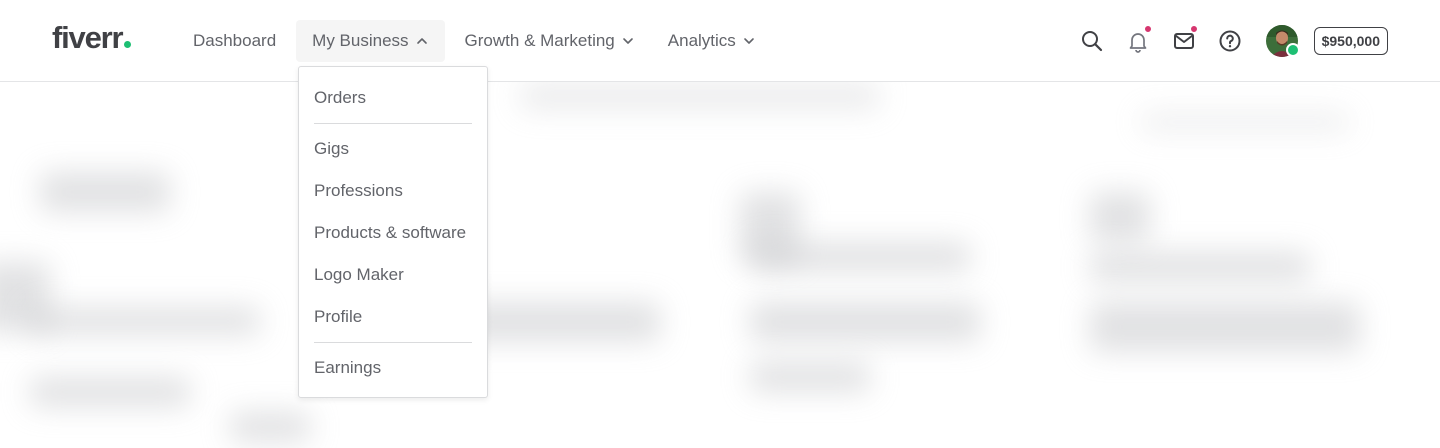  I want to click on logo-dot, so click(128, 44).